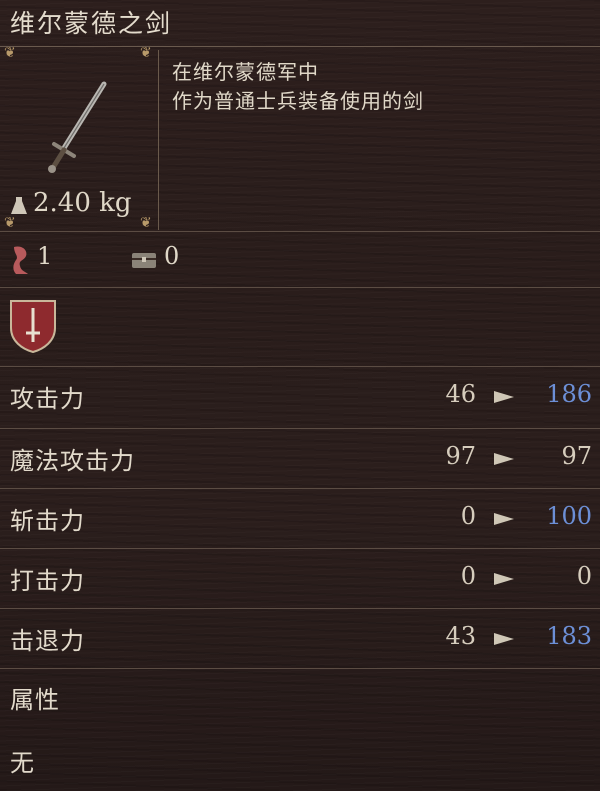 Image resolution: width=600 pixels, height=791 pixels. I want to click on description-line: 作为普通士兵装备使用的剑, so click(298, 101).